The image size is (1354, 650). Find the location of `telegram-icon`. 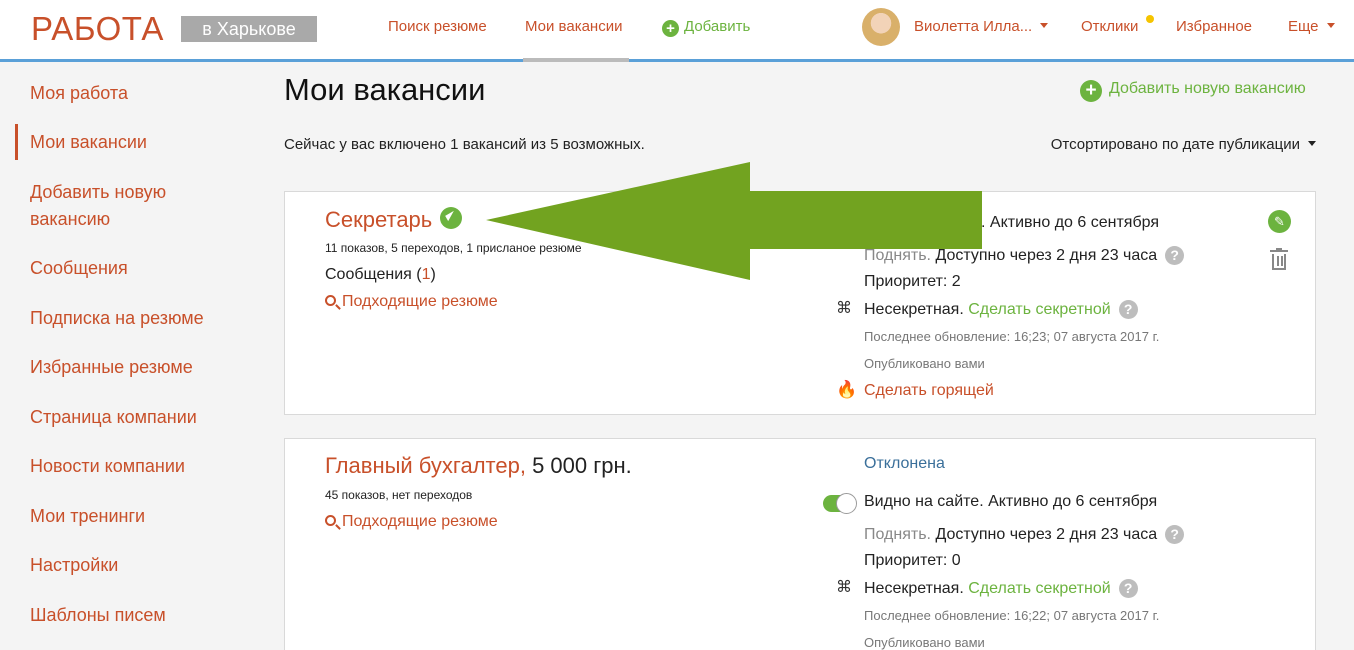

telegram-icon is located at coordinates (451, 218).